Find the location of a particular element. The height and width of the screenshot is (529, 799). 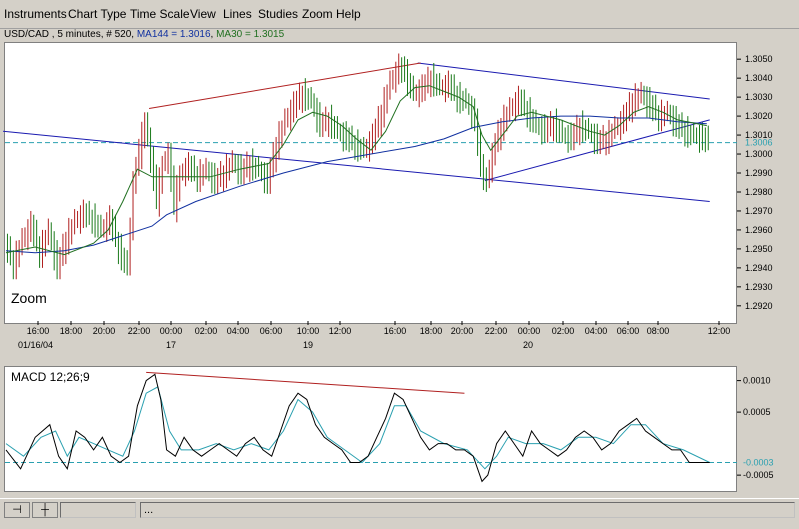

y-tick-label: 1.2920 is located at coordinates (759, 306).